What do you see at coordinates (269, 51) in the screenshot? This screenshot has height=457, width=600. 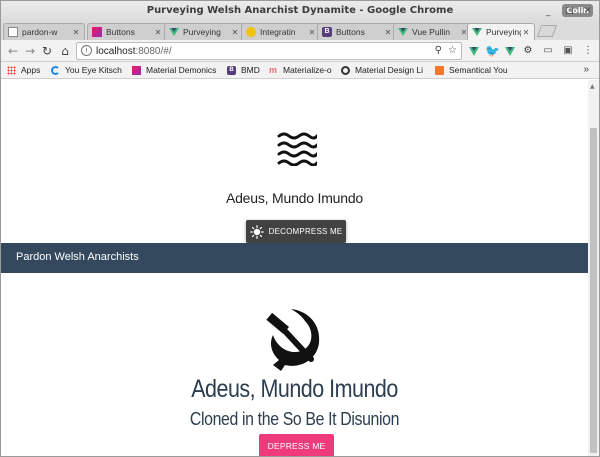 I see `address-bar: i localhost:8080/#/ ⚲ ☆` at bounding box center [269, 51].